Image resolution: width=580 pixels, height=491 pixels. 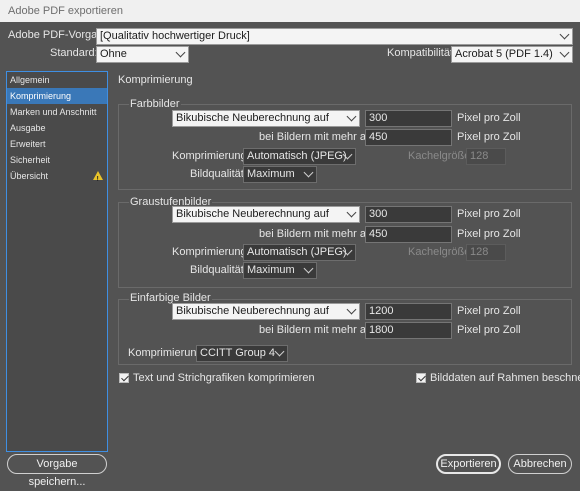 I want to click on gray-tile-value: 128, so click(x=479, y=252).